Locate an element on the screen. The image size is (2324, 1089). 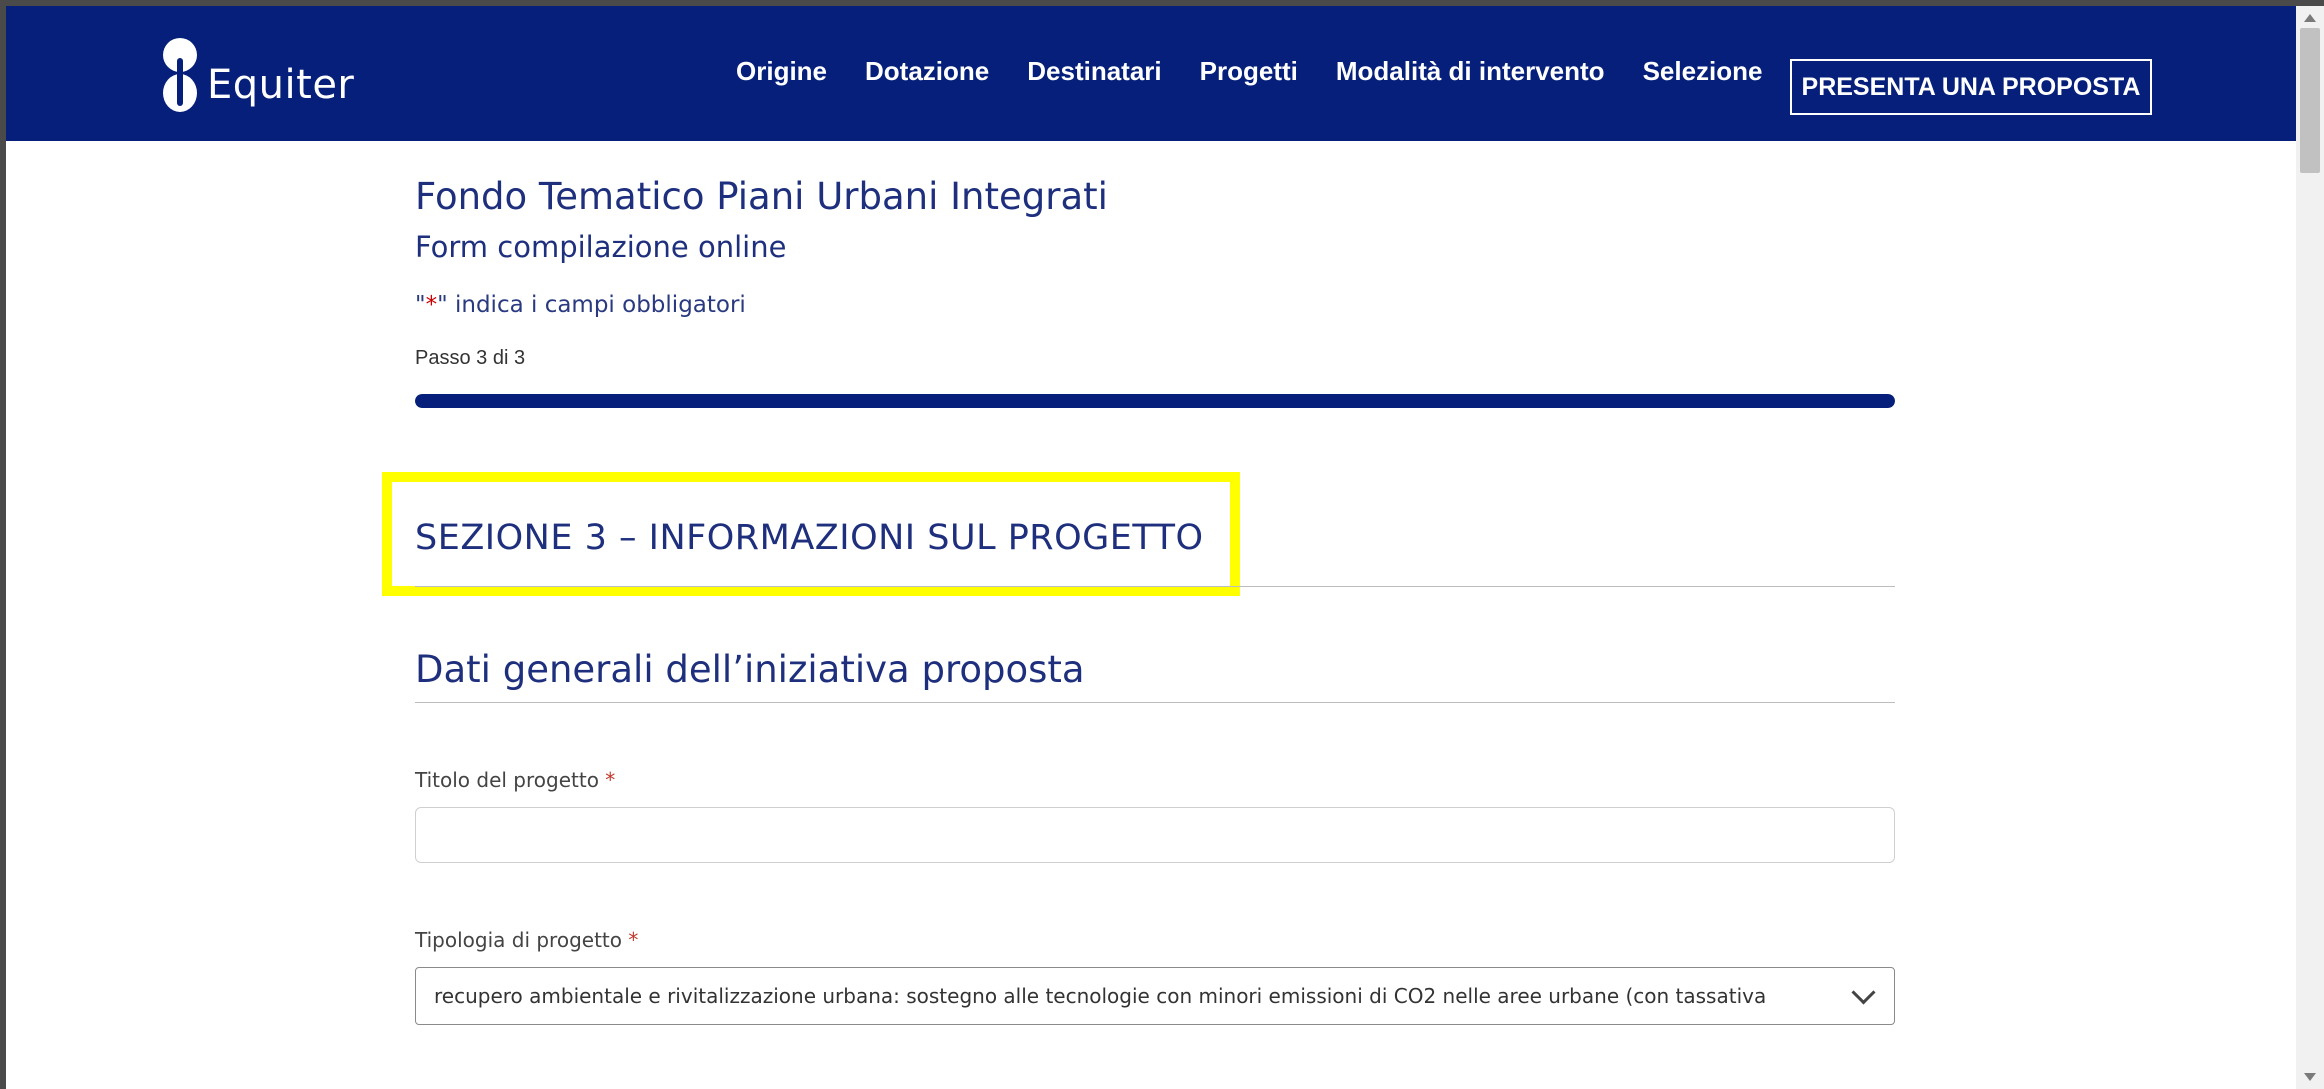
nav-modalita-intervento: Modalità di intervento is located at coordinates (1470, 71).